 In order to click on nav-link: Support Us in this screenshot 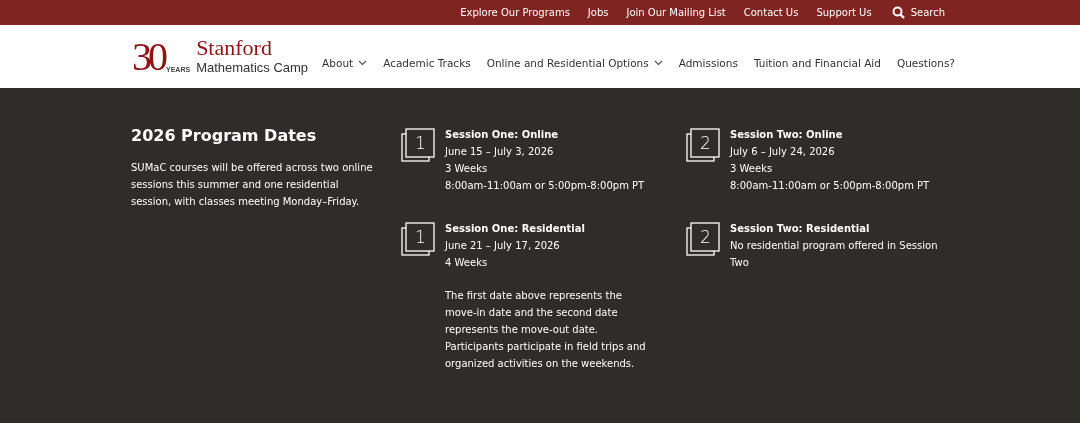, I will do `click(844, 12)`.